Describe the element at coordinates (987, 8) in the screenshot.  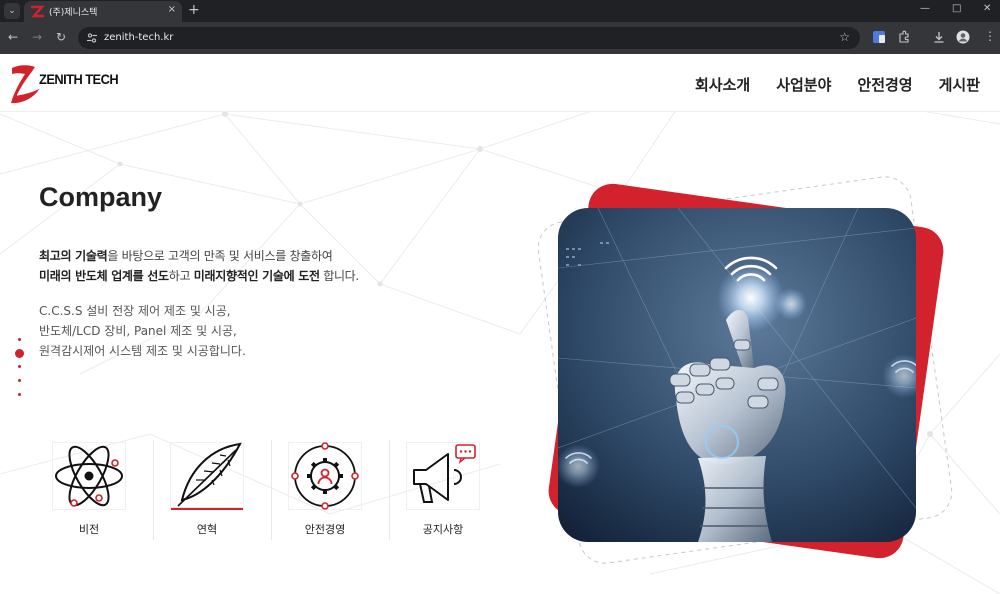
I see `close-window-button: ✕` at that location.